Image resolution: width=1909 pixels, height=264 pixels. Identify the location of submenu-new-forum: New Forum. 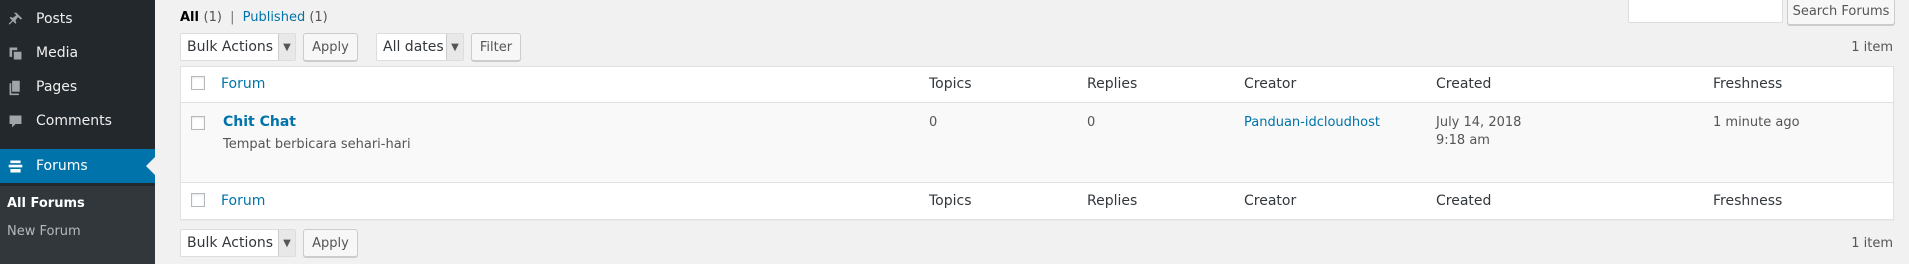
(44, 231).